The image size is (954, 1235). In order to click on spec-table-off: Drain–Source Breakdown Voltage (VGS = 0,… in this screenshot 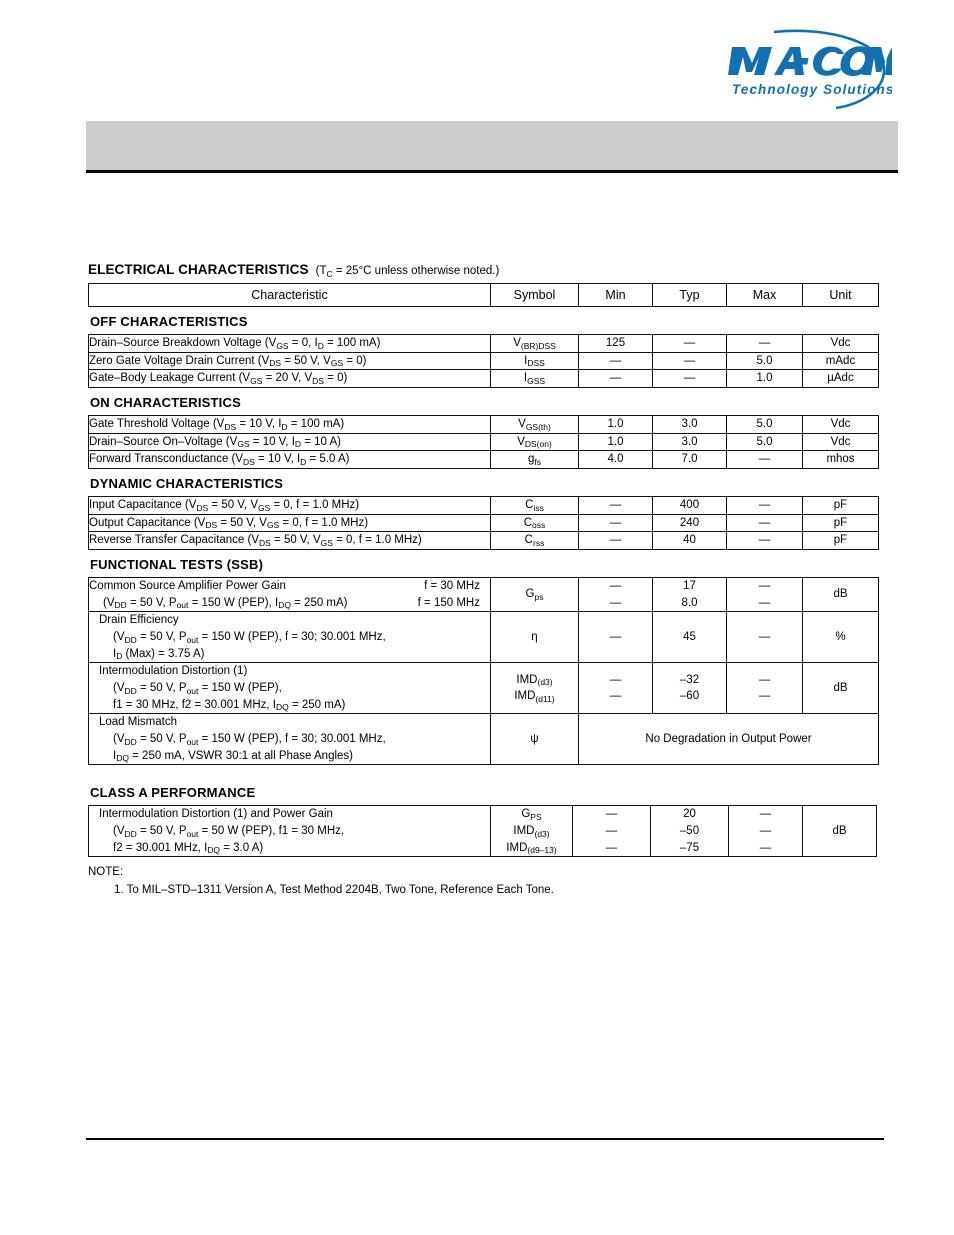, I will do `click(483, 361)`.